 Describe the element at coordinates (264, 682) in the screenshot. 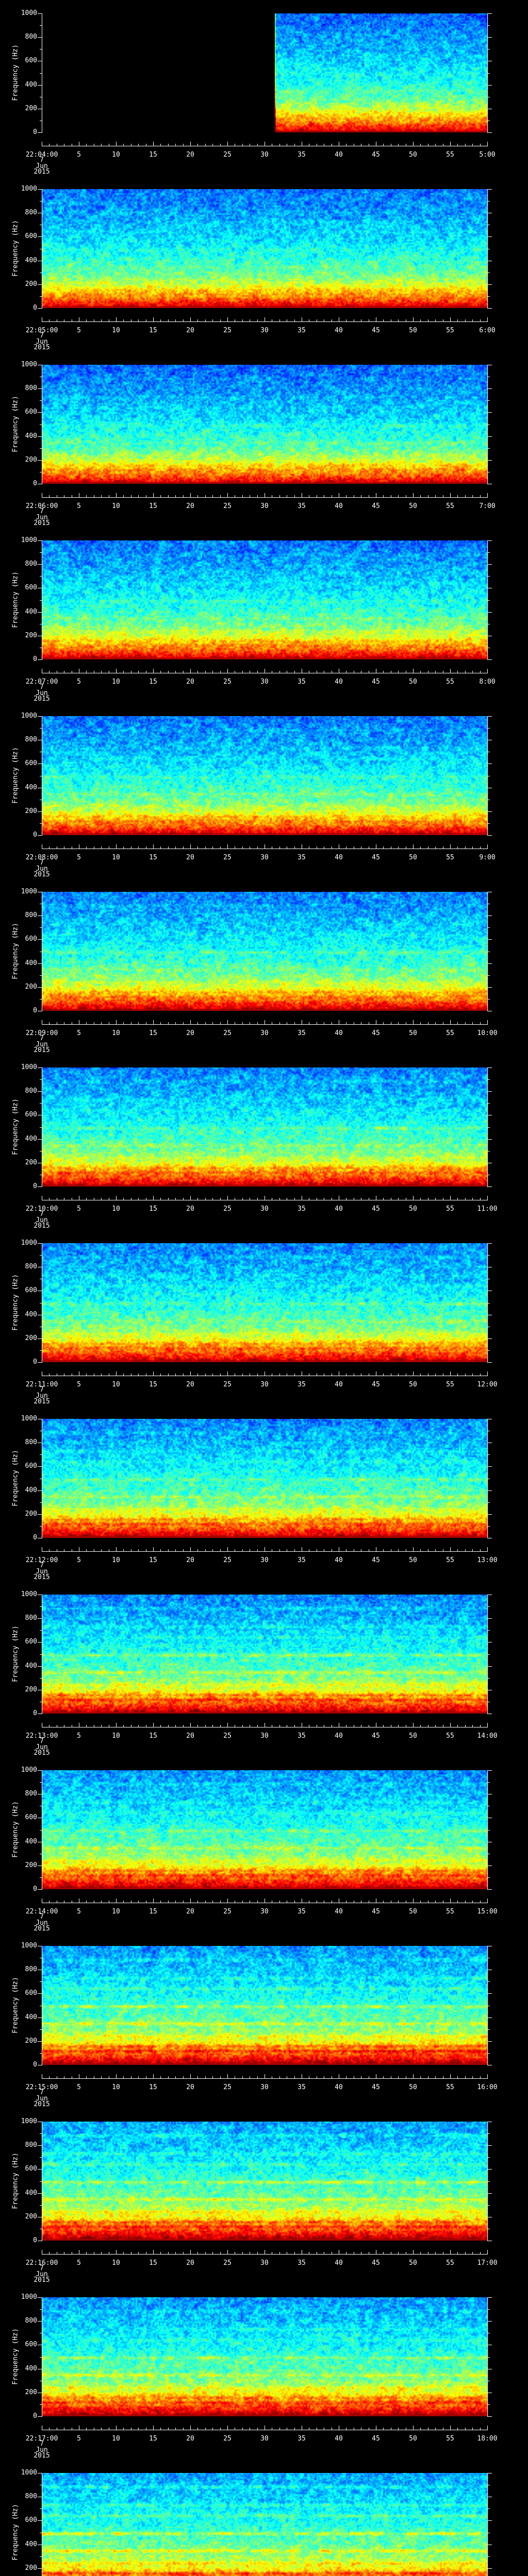

I see `x-tick-label: 30` at that location.